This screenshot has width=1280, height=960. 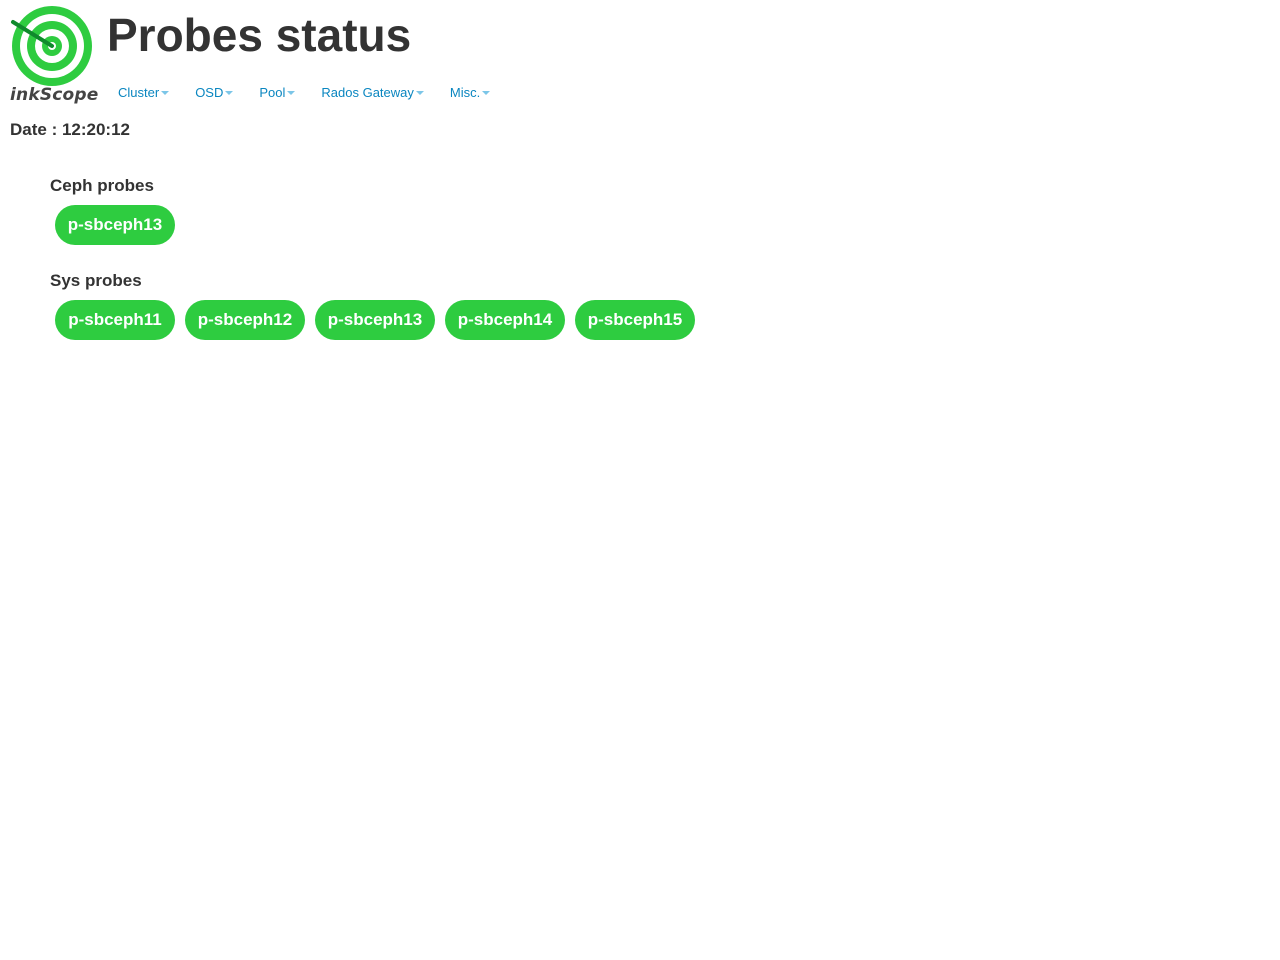 I want to click on nav-item-pool: Pool, so click(x=277, y=92).